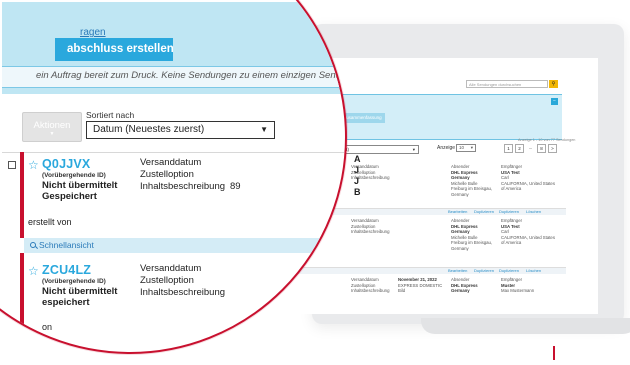 The width and height of the screenshot is (630, 365). Describe the element at coordinates (446, 148) in the screenshot. I see `page-size-label: Anzeige` at that location.